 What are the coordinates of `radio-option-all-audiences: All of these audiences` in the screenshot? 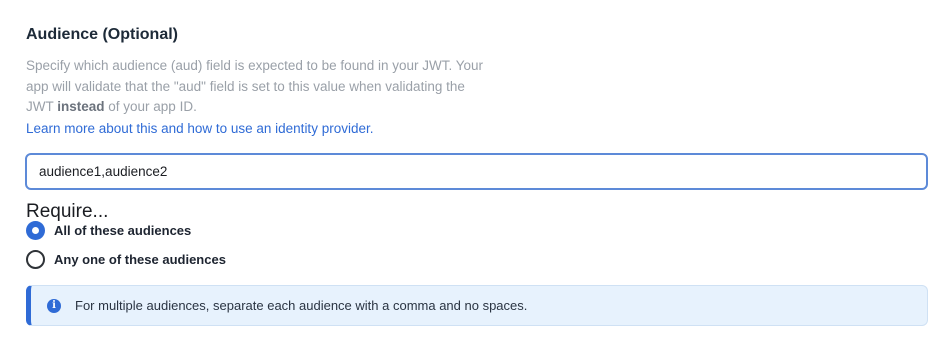 It's located at (108, 230).